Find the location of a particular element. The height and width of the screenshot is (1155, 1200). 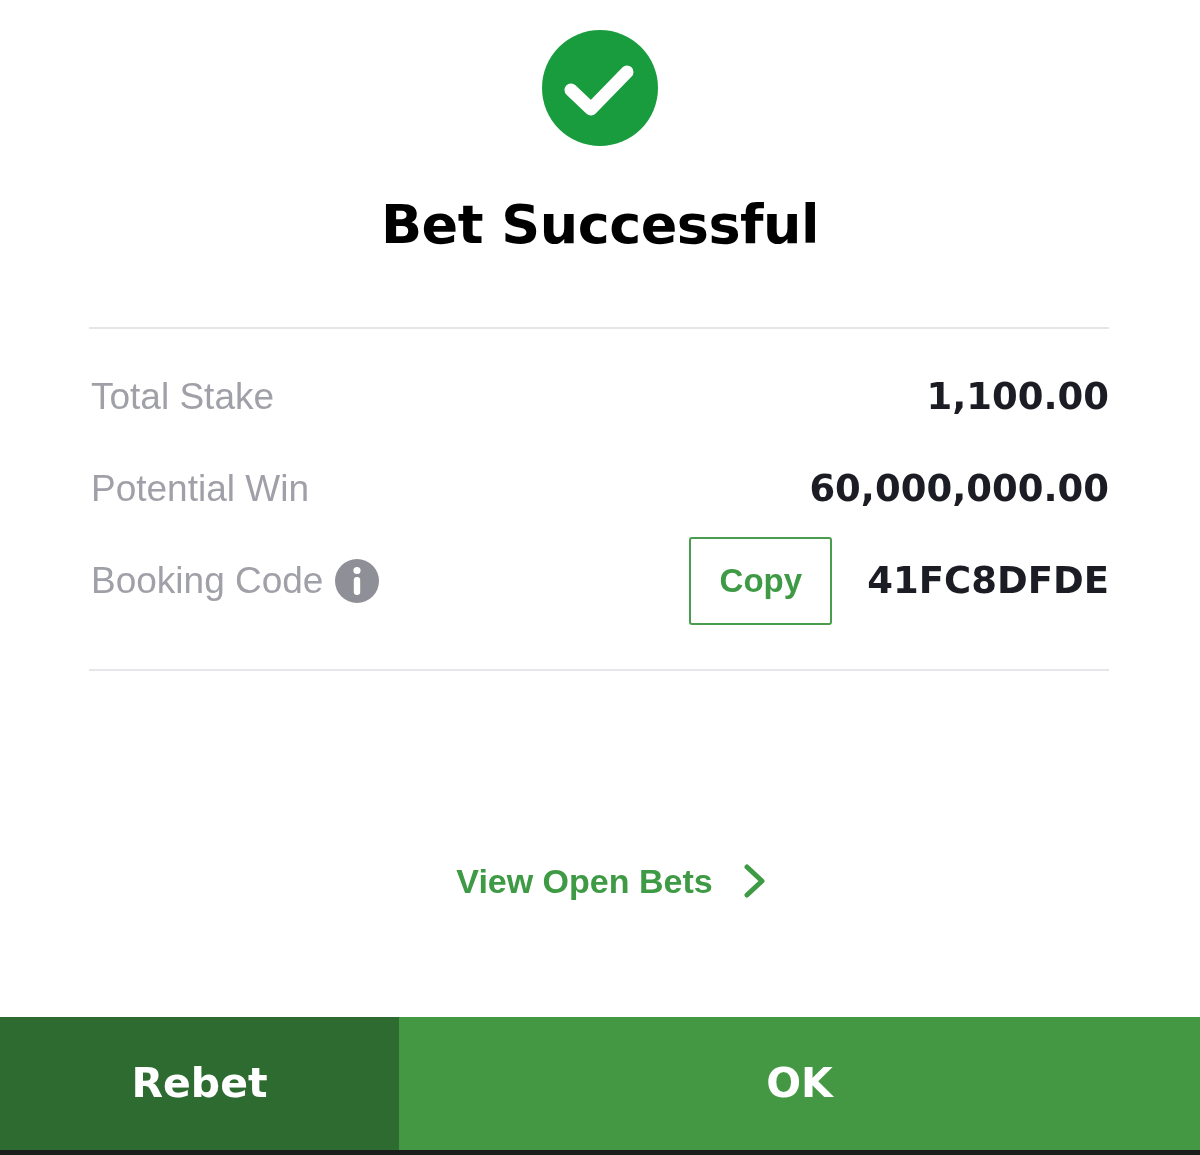

summary-label: Booking Code is located at coordinates (207, 581).